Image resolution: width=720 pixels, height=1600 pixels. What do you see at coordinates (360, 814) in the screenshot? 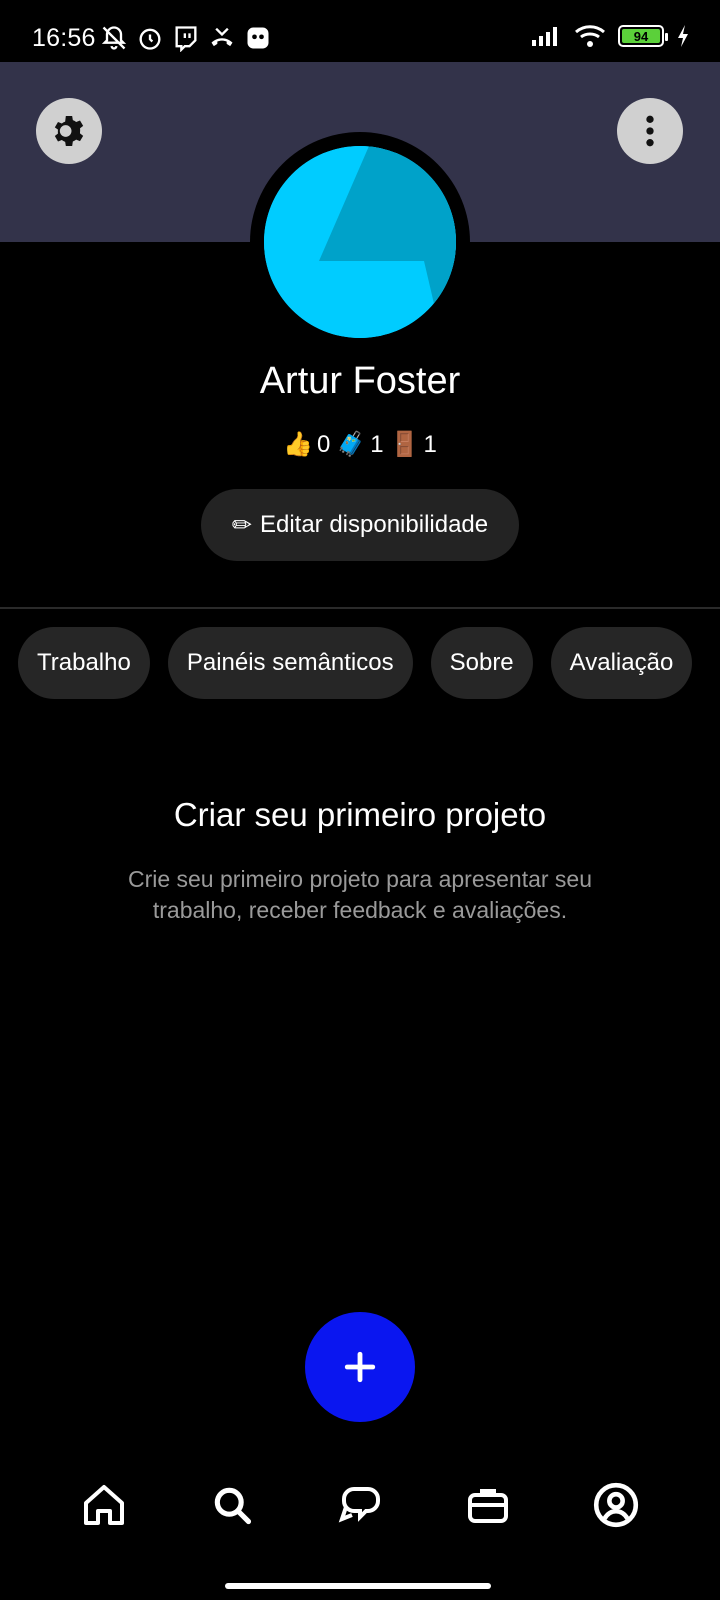
I see `empty-state-title: Criar seu primeiro projeto` at bounding box center [360, 814].